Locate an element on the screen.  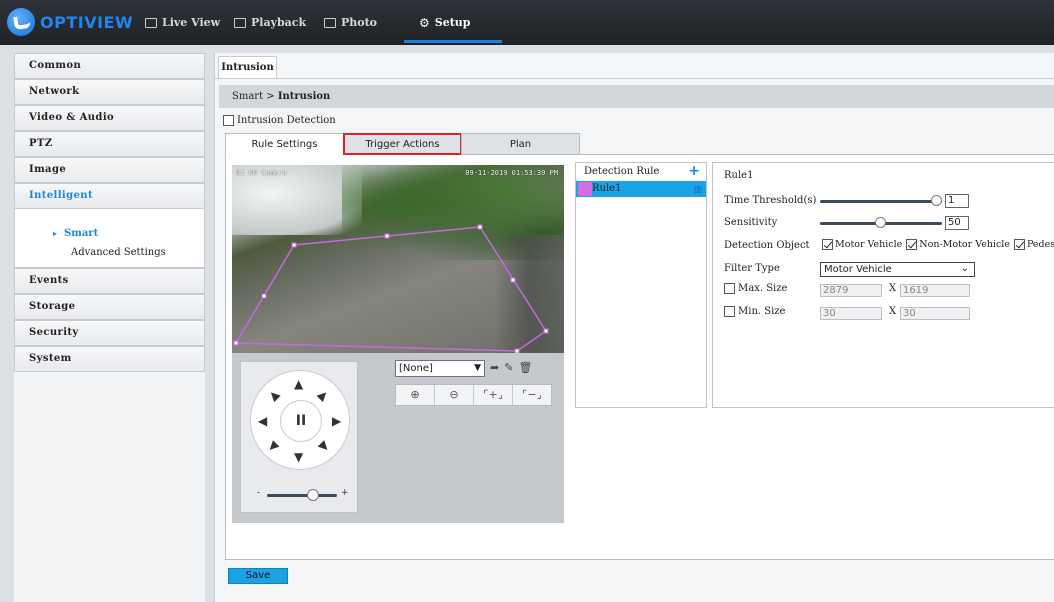
tab-rule-settings: Rule Settings is located at coordinates (284, 144).